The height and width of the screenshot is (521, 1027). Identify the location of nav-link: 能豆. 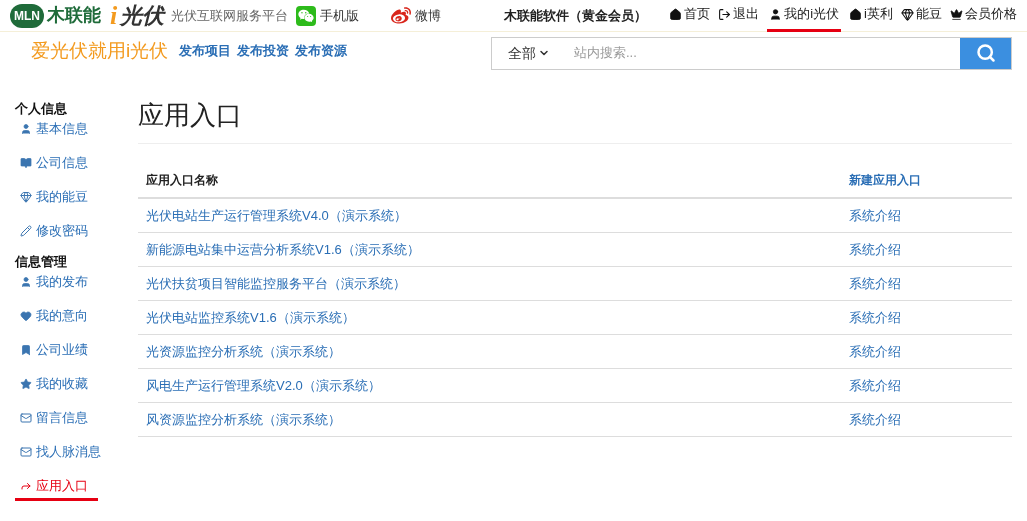
(921, 16).